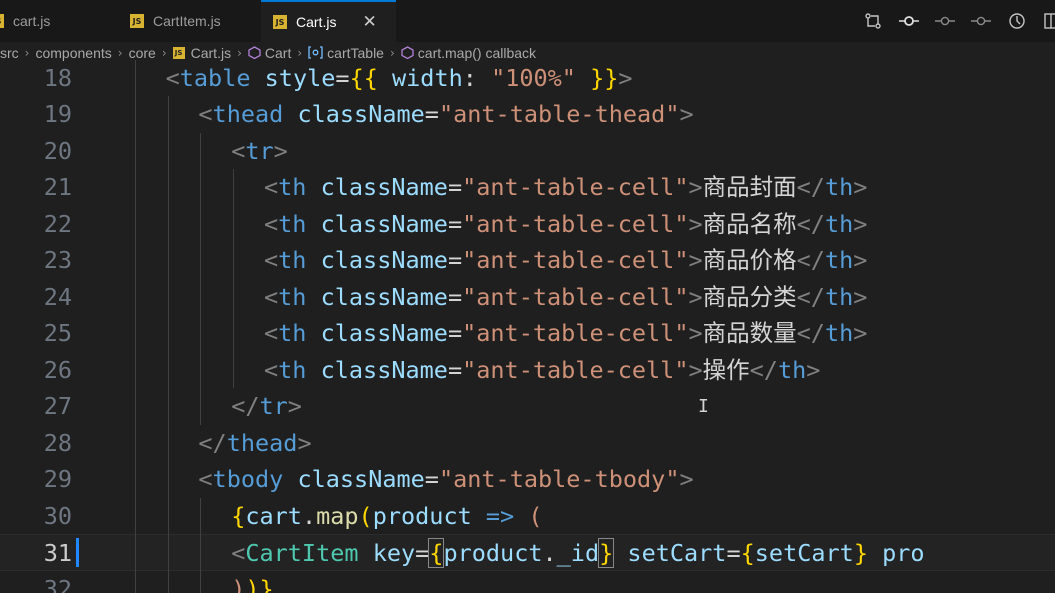 This screenshot has width=1055, height=593. I want to click on code-line: 27 </tr>, so click(527, 406).